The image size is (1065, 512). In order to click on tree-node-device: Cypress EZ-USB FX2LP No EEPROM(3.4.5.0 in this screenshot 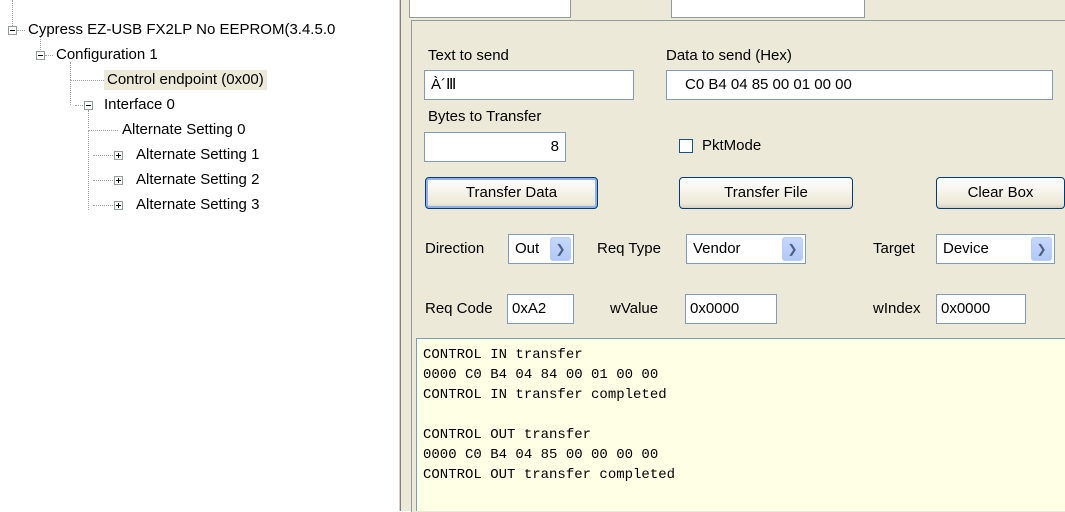, I will do `click(181, 30)`.